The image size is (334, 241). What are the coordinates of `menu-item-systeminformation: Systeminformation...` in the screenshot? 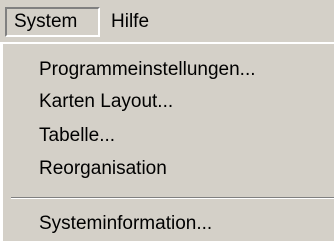 It's located at (125, 224).